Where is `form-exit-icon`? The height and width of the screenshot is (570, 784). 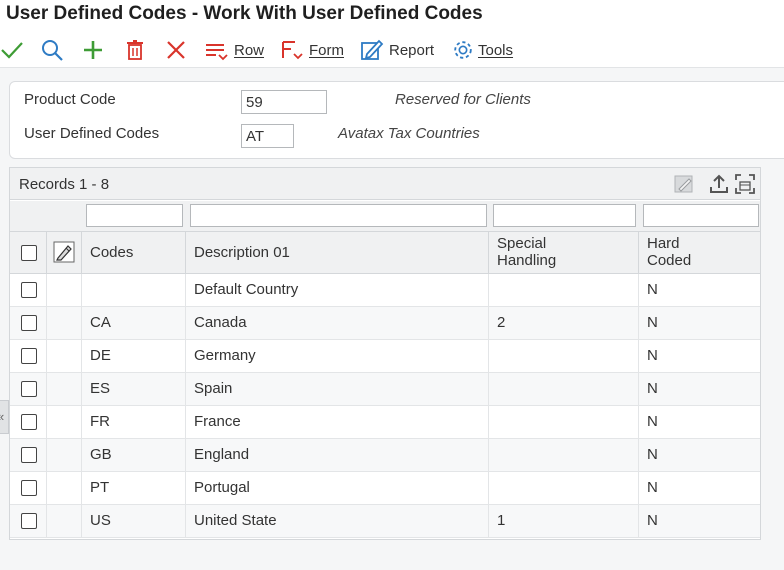
form-exit-icon is located at coordinates (292, 50).